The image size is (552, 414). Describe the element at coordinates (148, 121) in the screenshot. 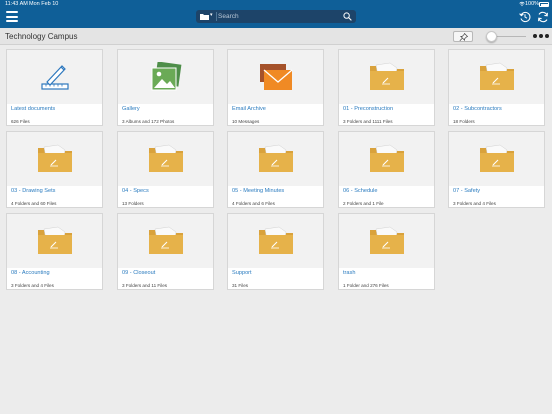

I see `tile-subtitle: 3 Albums and 172 Photos` at that location.